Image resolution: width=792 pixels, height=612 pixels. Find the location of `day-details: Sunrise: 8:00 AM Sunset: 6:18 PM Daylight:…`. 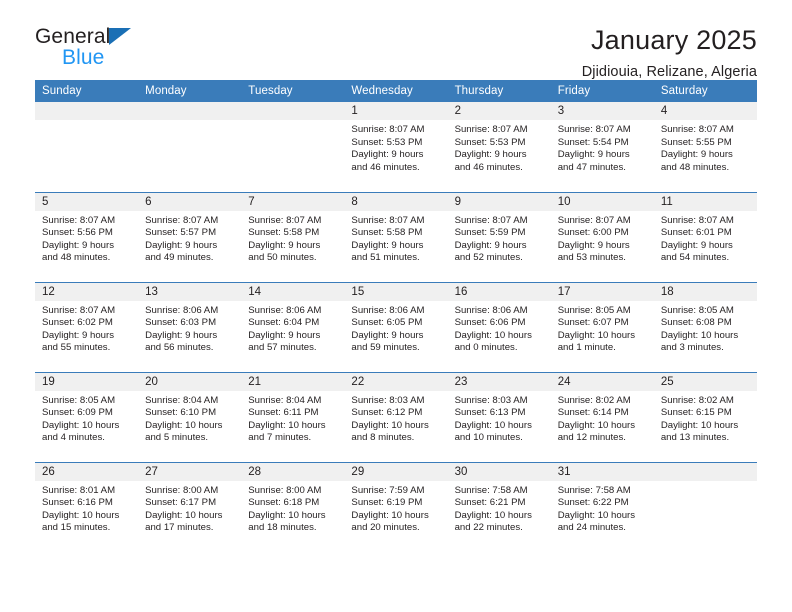

day-details: Sunrise: 8:00 AM Sunset: 6:18 PM Daylight:… is located at coordinates (292, 508).